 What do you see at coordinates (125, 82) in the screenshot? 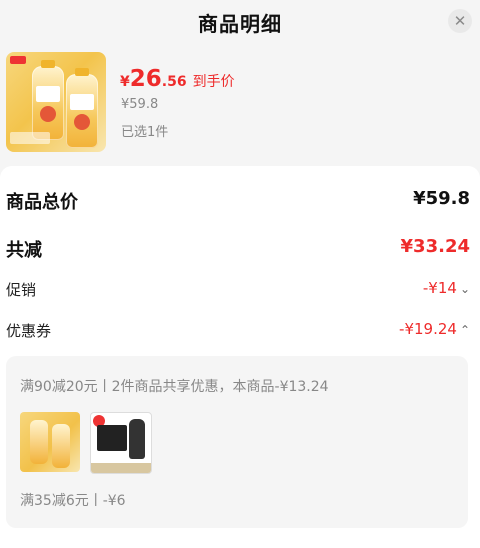
I see `price-currency: ¥` at bounding box center [125, 82].